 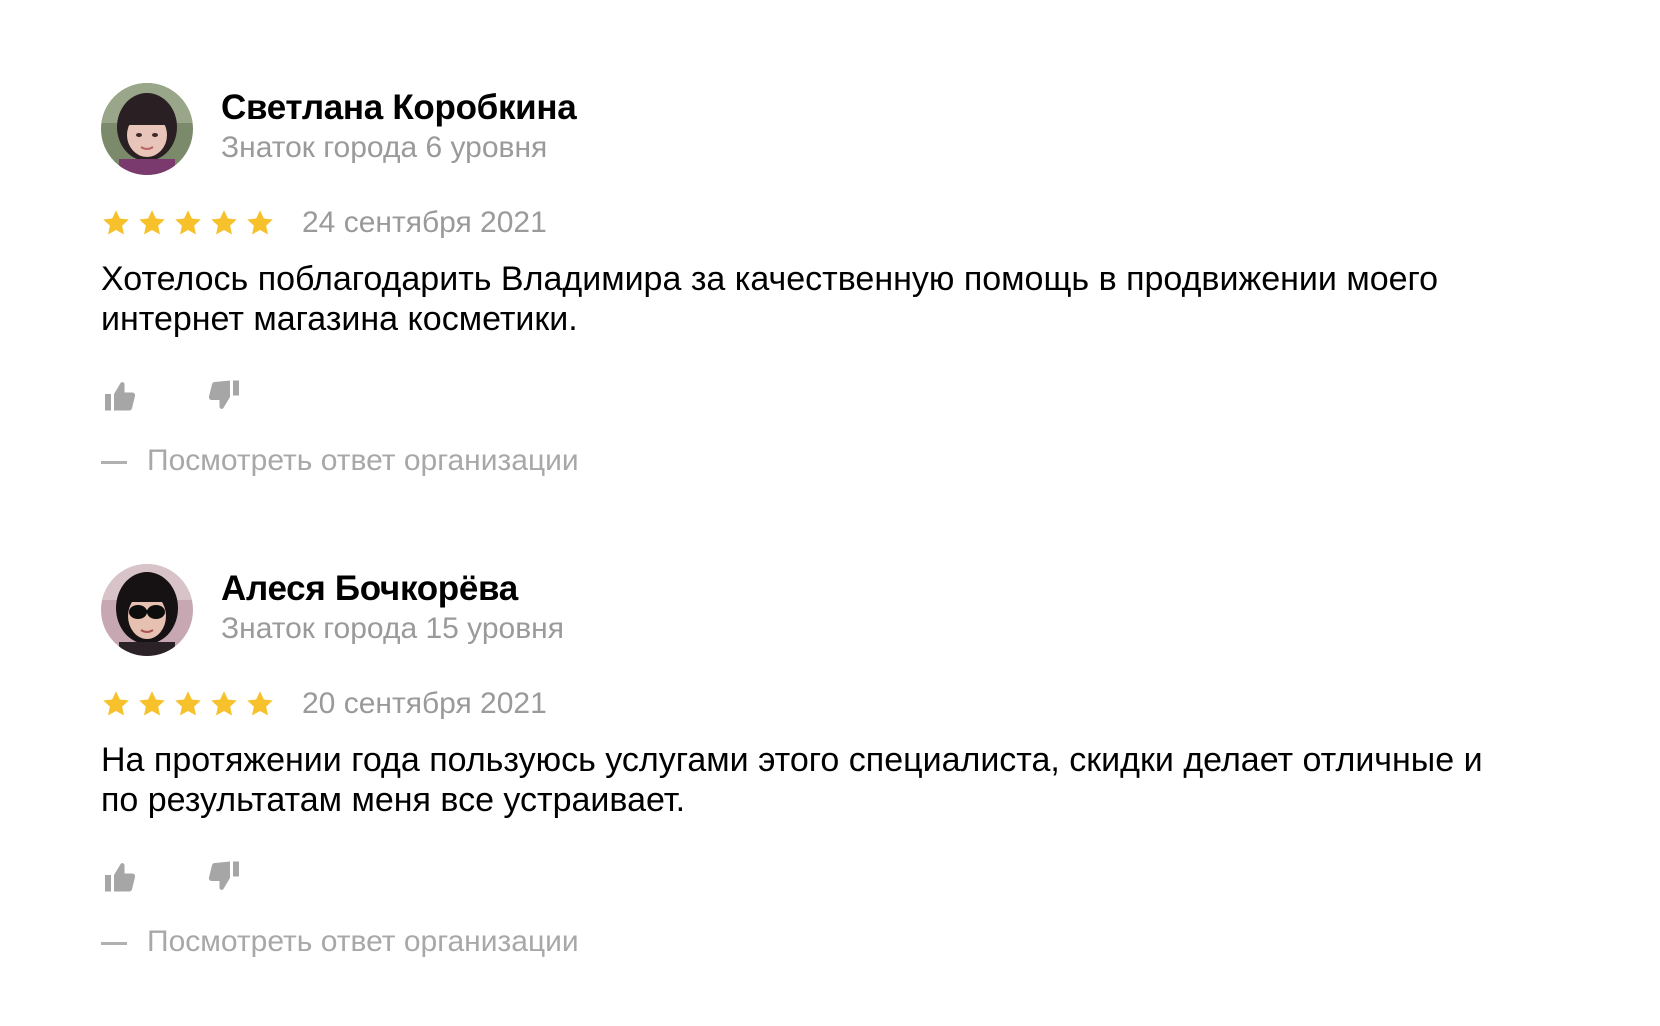 I want to click on author-name: Алеся Бочкорёва, so click(x=392, y=589).